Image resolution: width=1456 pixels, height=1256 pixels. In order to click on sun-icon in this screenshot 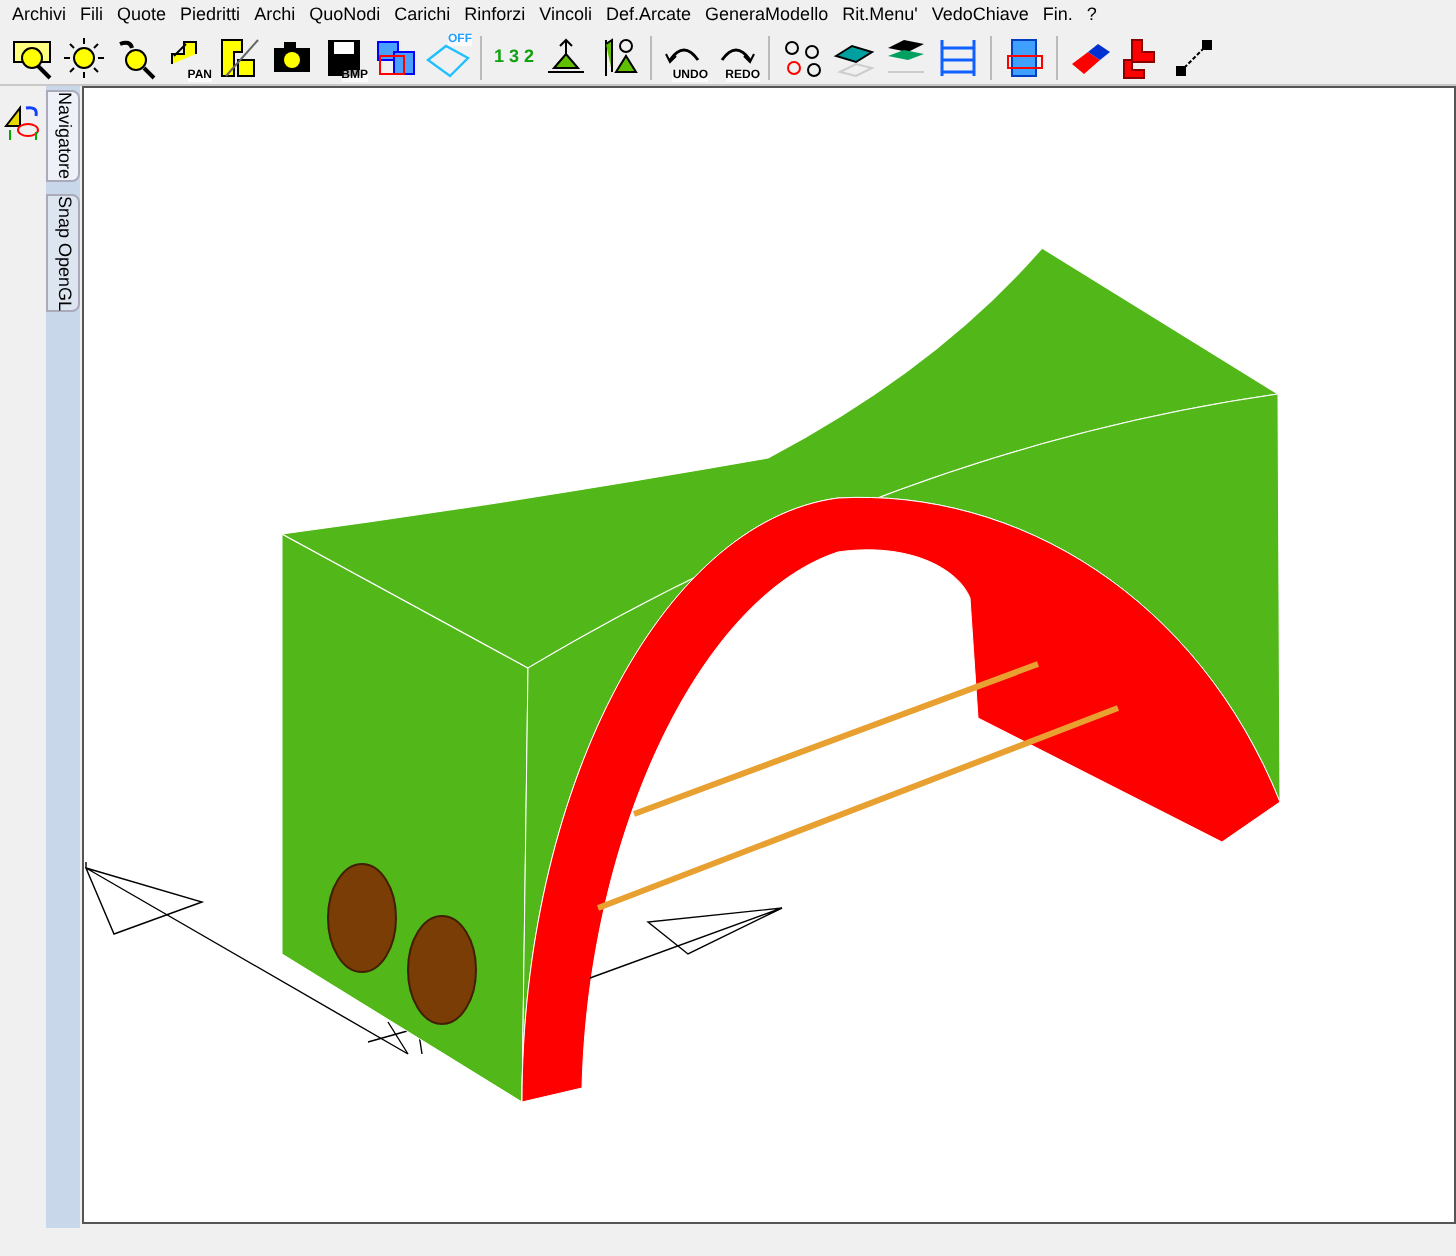, I will do `click(84, 57)`.